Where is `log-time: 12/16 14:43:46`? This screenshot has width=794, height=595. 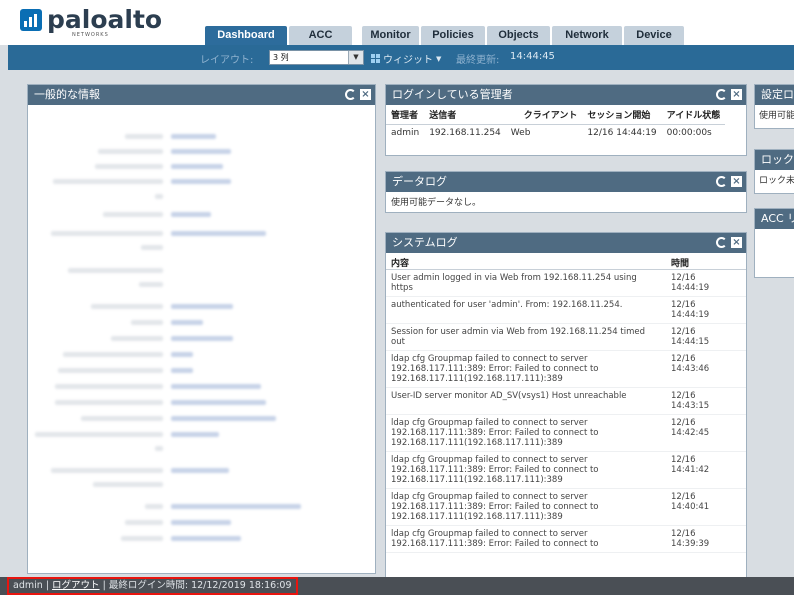
log-time: 12/16 14:43:46 is located at coordinates (690, 364).